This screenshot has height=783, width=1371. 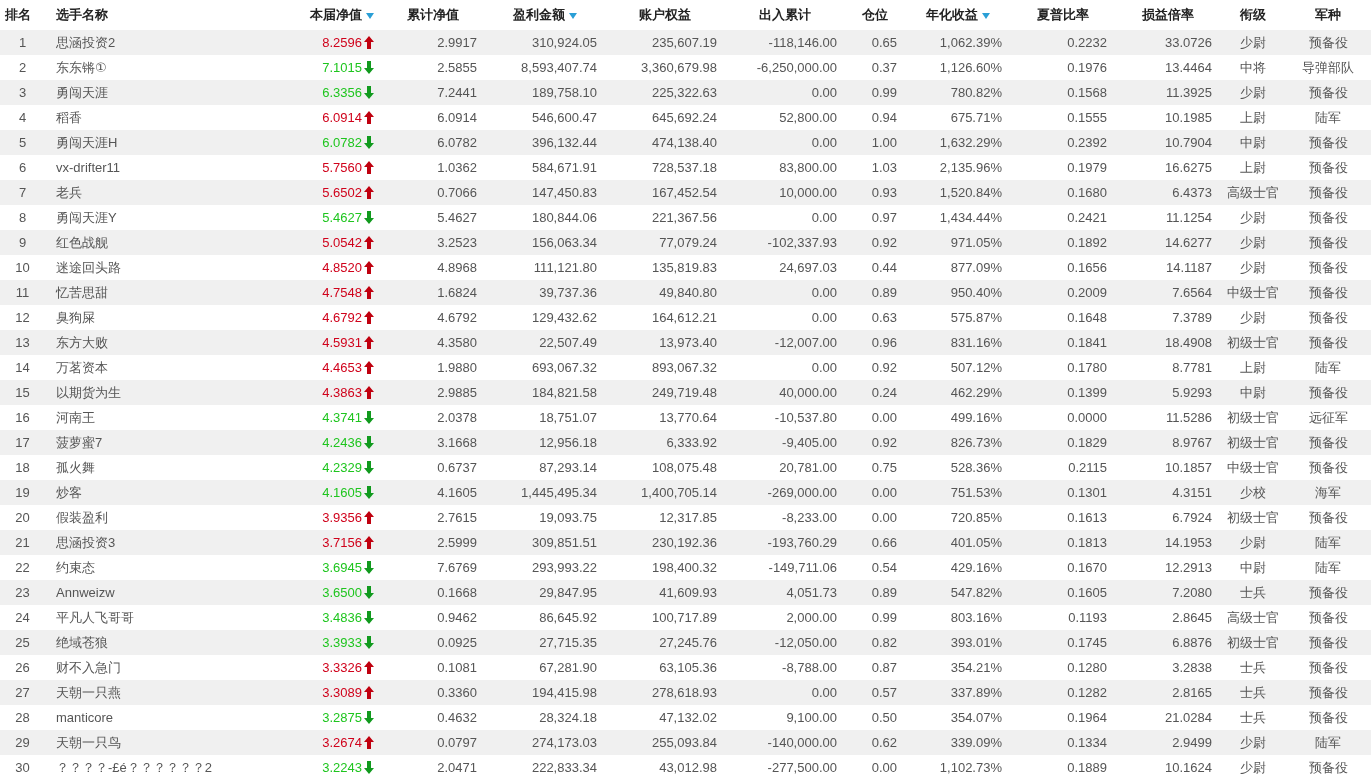 What do you see at coordinates (1252, 117) in the screenshot?
I see `rank-title-cell: 上尉` at bounding box center [1252, 117].